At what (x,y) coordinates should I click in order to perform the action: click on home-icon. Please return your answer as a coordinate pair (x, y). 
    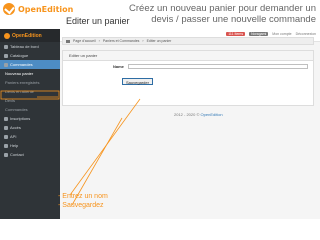
    Looking at the image, I should click on (68, 41).